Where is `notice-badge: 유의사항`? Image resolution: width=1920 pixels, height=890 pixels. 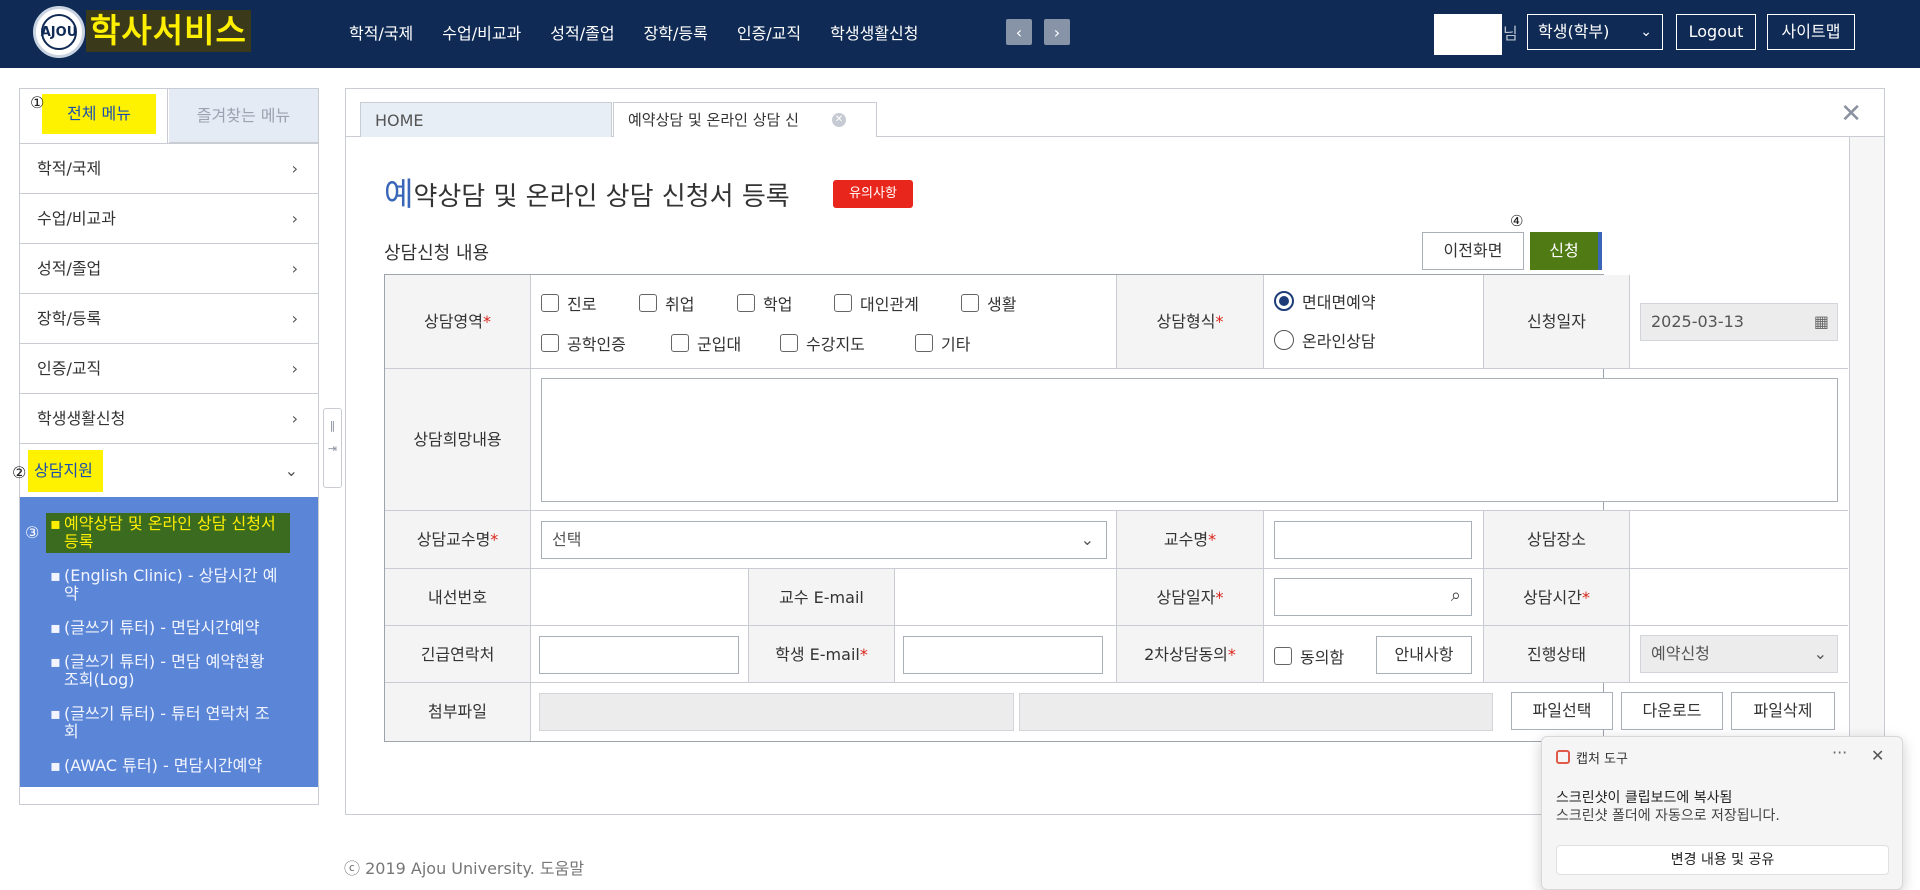 notice-badge: 유의사항 is located at coordinates (873, 194).